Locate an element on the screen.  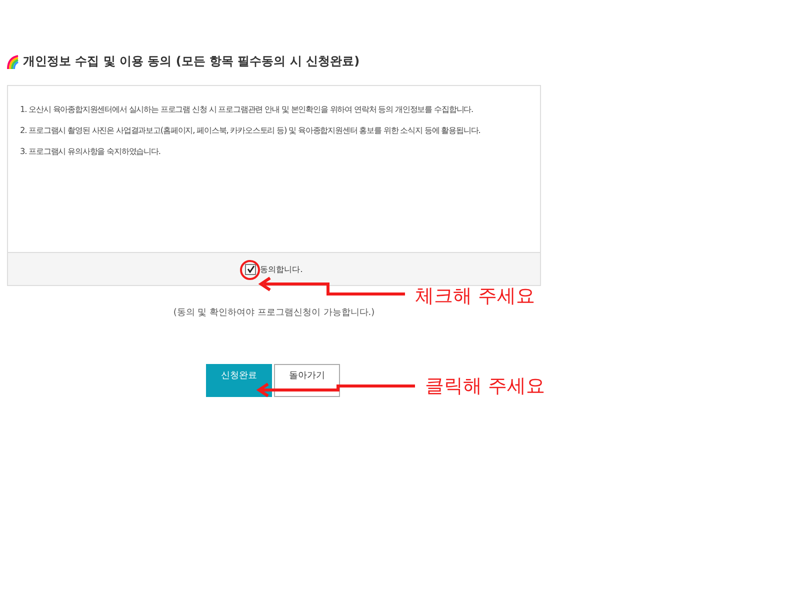
highlight-circle is located at coordinates (250, 270).